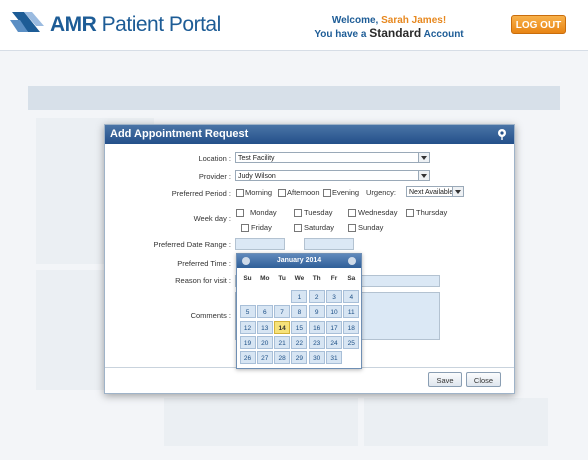  I want to click on period-label: Preferred Period :, so click(201, 193).